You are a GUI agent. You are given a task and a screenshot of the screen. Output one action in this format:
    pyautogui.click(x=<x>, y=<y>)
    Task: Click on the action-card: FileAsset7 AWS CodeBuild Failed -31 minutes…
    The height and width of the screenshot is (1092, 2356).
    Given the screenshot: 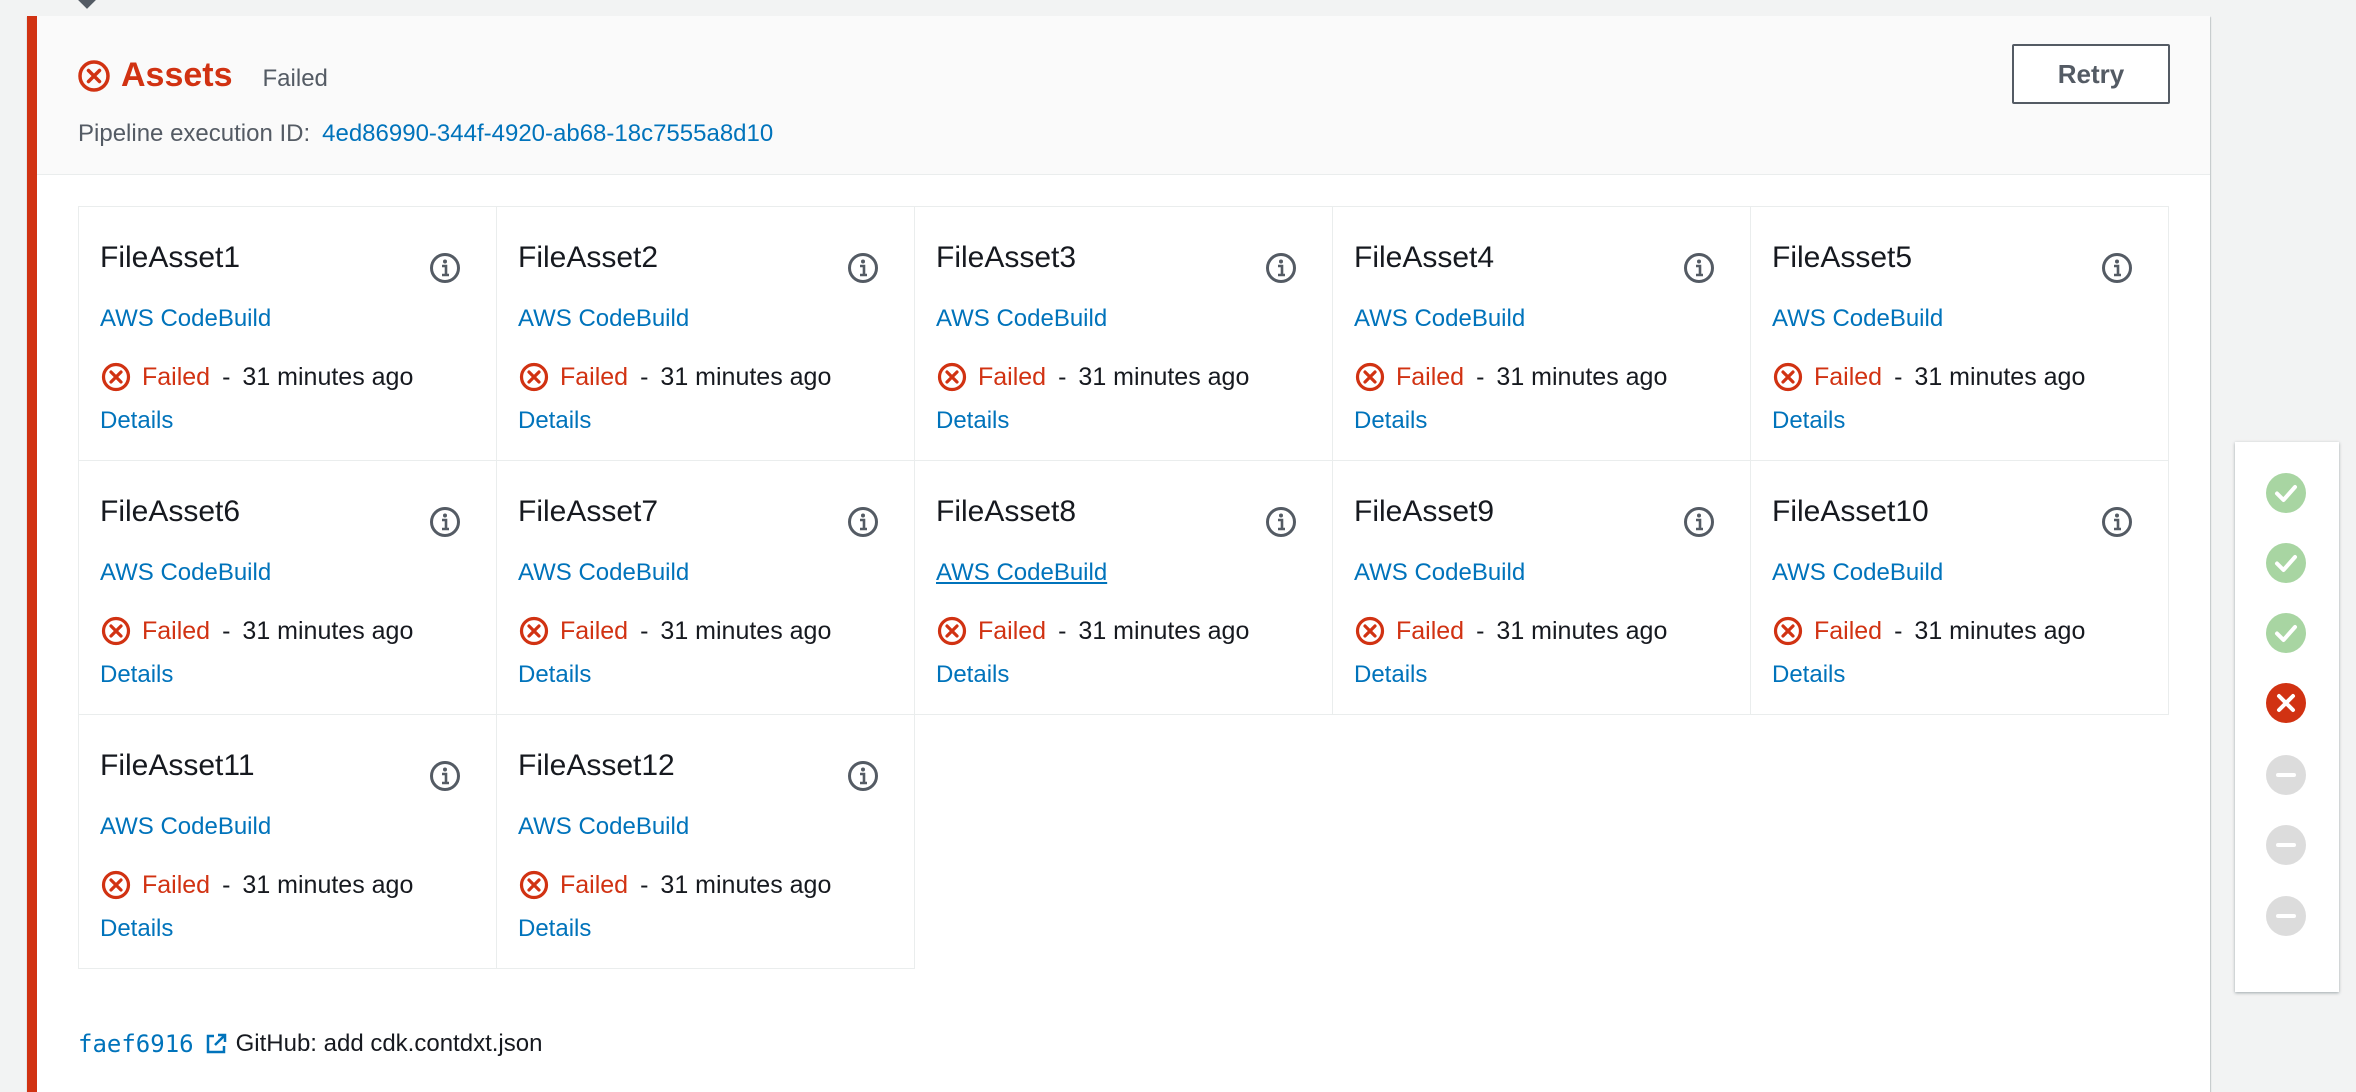 What is the action you would take?
    pyautogui.click(x=705, y=587)
    